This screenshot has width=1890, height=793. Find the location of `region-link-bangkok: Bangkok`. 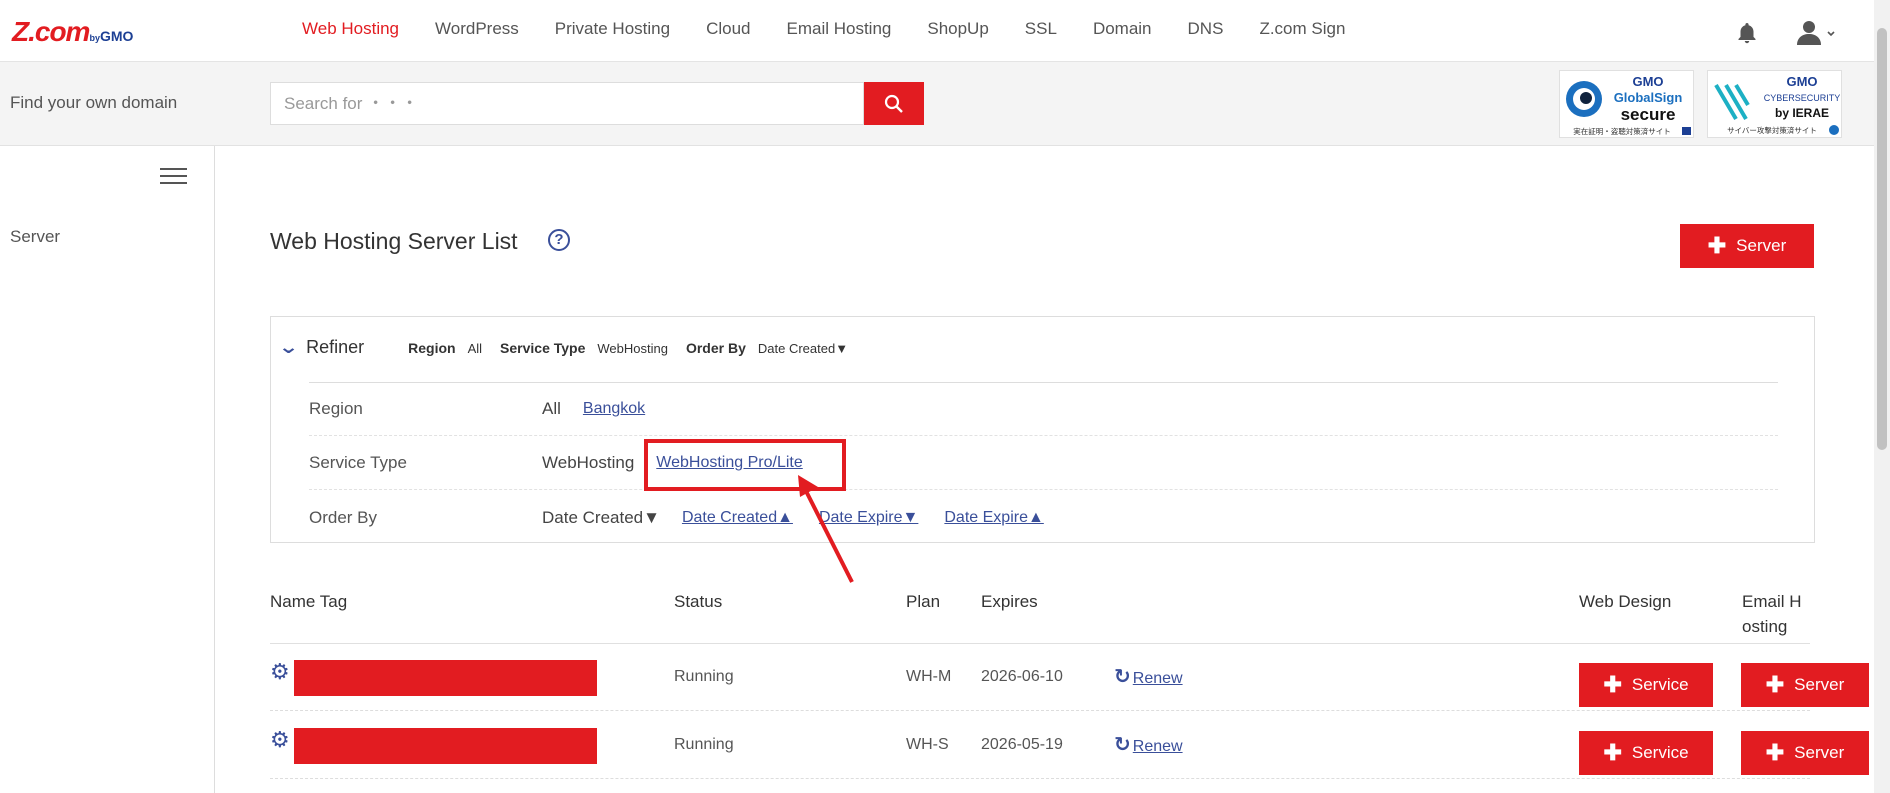

region-link-bangkok: Bangkok is located at coordinates (614, 409).